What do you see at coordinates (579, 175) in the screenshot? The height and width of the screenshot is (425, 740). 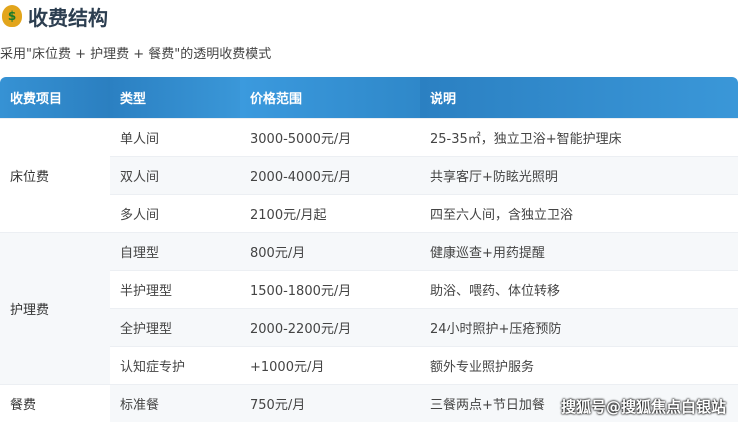 I see `cell-description: 共享客厅+防眩光照明` at bounding box center [579, 175].